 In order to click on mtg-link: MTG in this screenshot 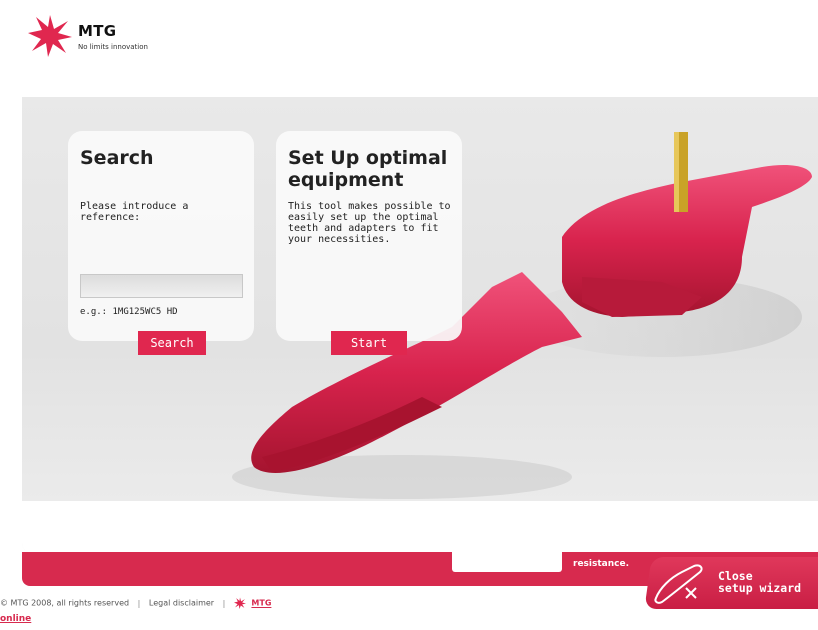, I will do `click(261, 603)`.